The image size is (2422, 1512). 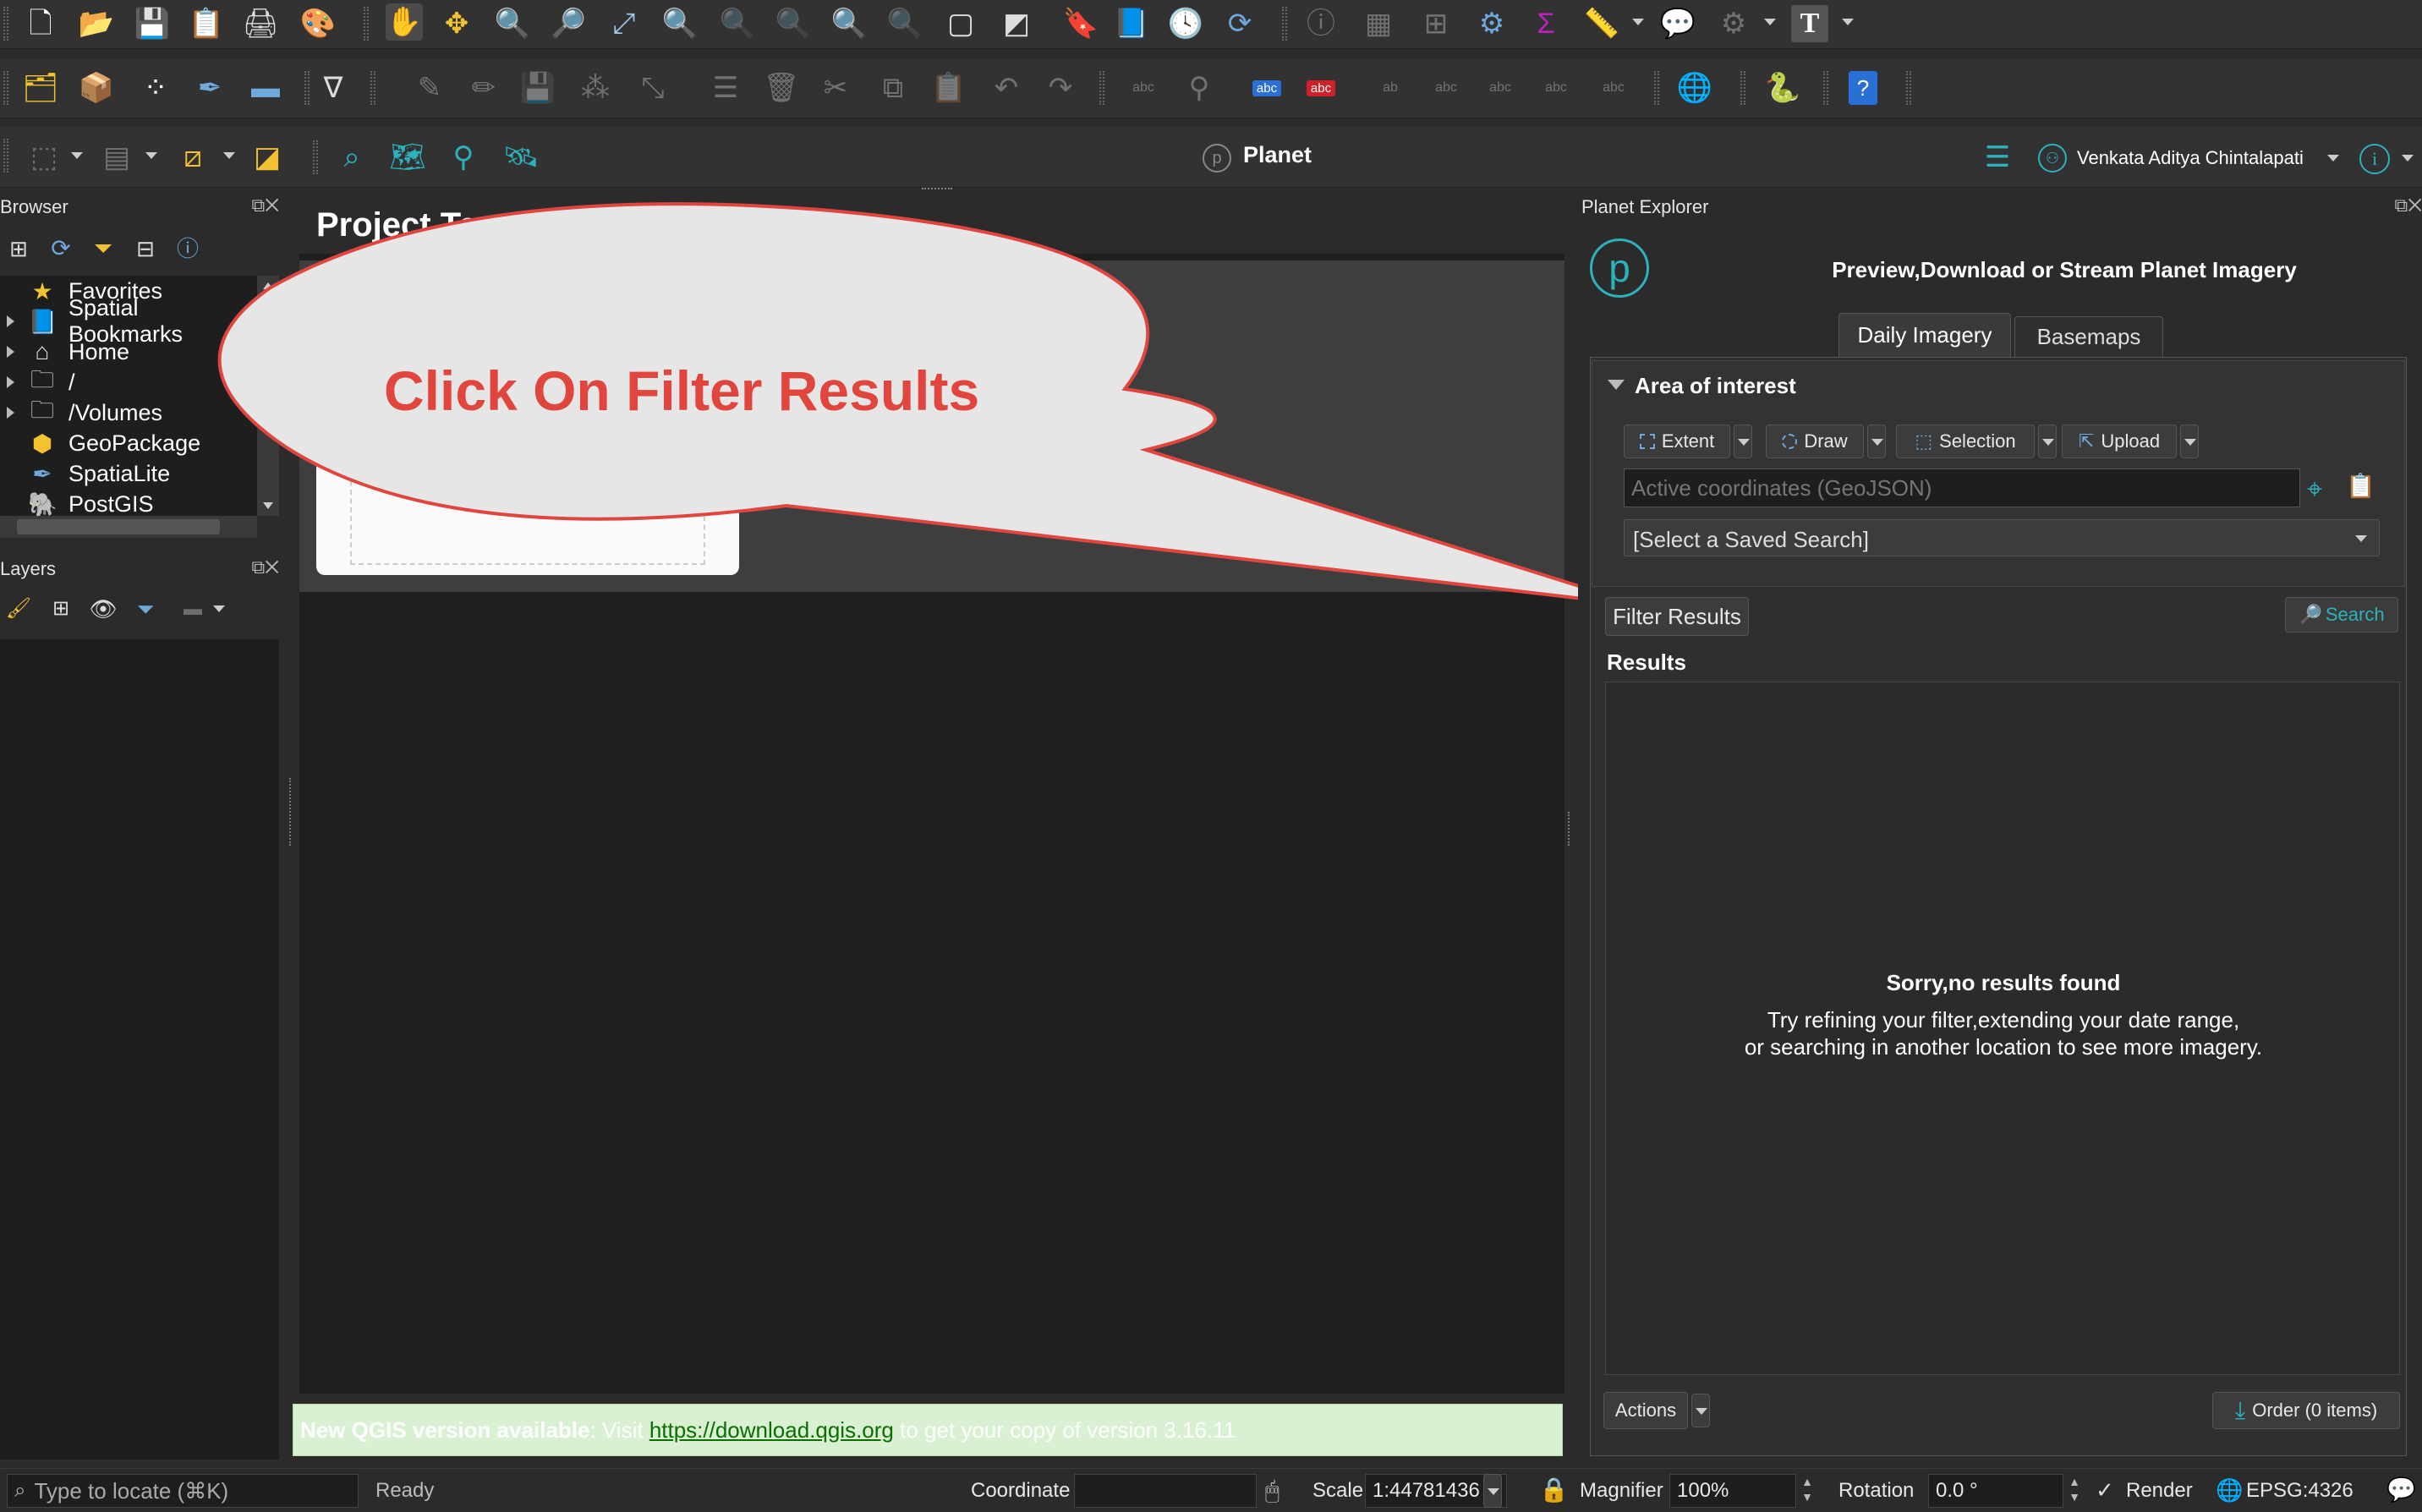 I want to click on collapse-all-icon: ⊟, so click(x=145, y=249).